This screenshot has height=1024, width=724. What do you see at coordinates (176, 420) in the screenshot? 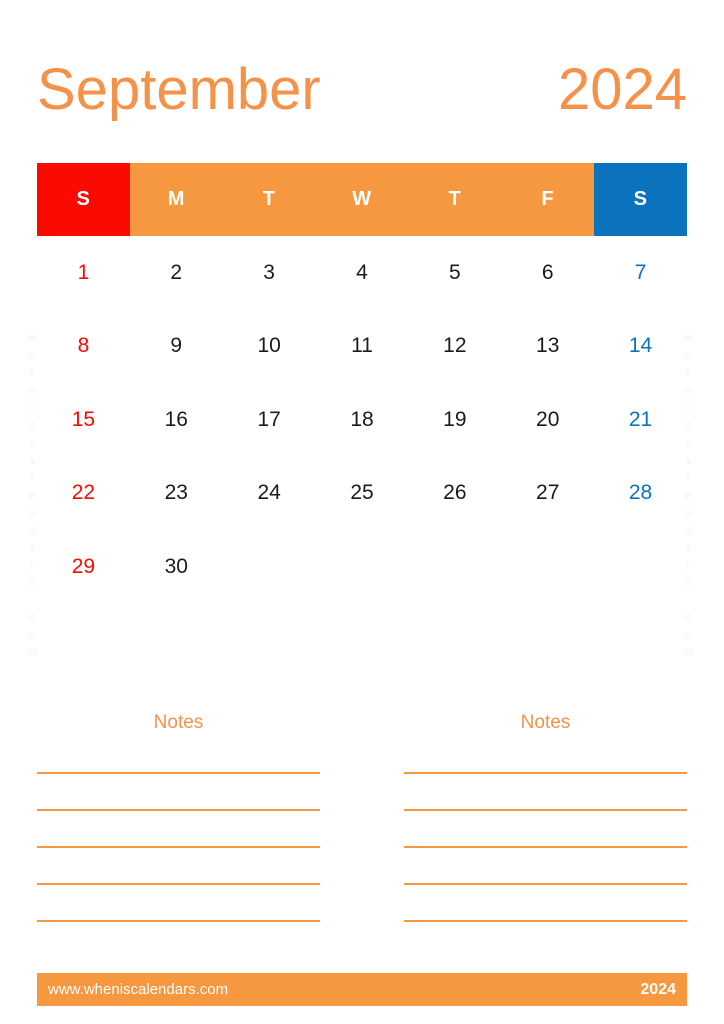
I see `day-cell-16: 16` at bounding box center [176, 420].